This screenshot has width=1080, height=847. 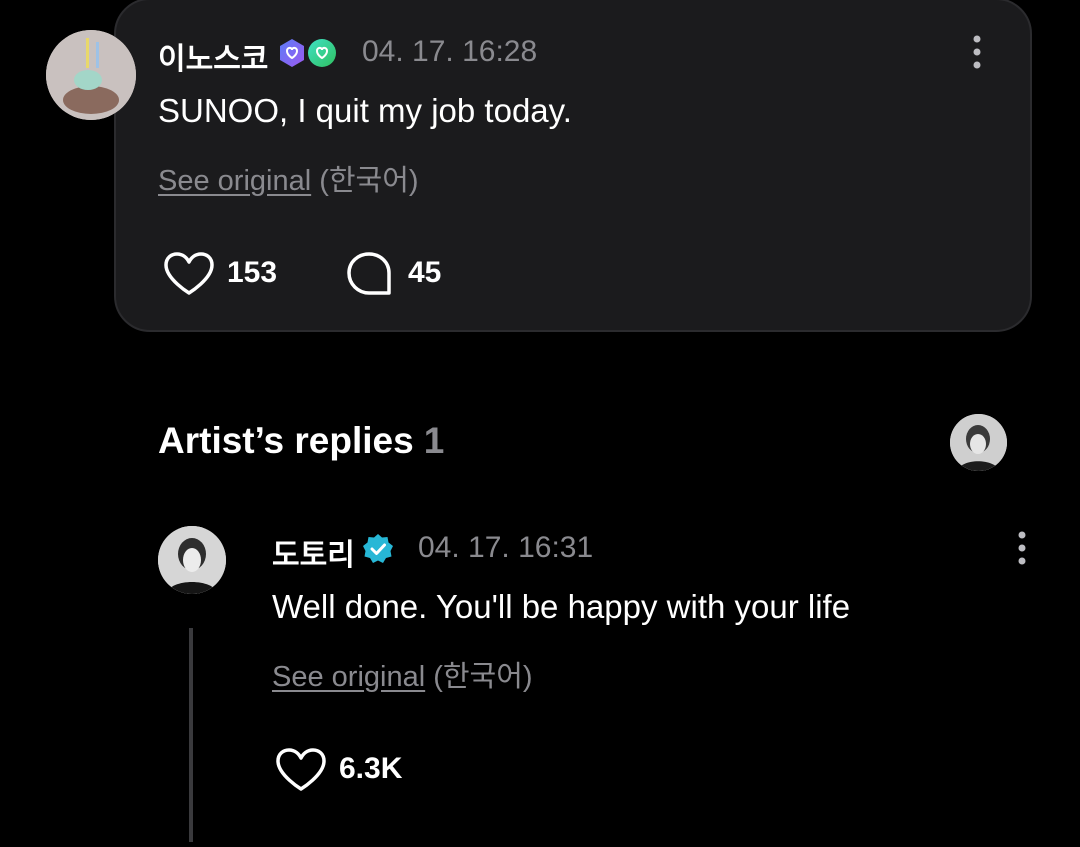 What do you see at coordinates (371, 768) in the screenshot?
I see `reply-like-count: 6.3K` at bounding box center [371, 768].